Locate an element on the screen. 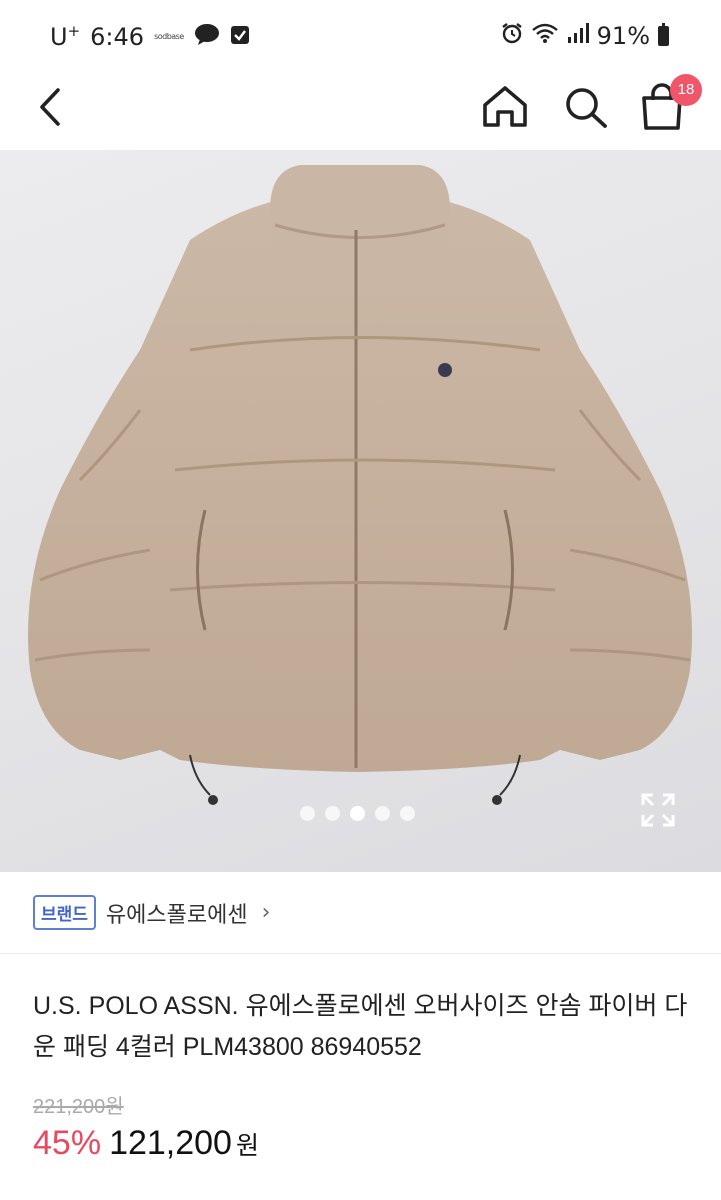 The image size is (721, 1200). status-left: U+ 6:46 sodbase is located at coordinates (150, 36).